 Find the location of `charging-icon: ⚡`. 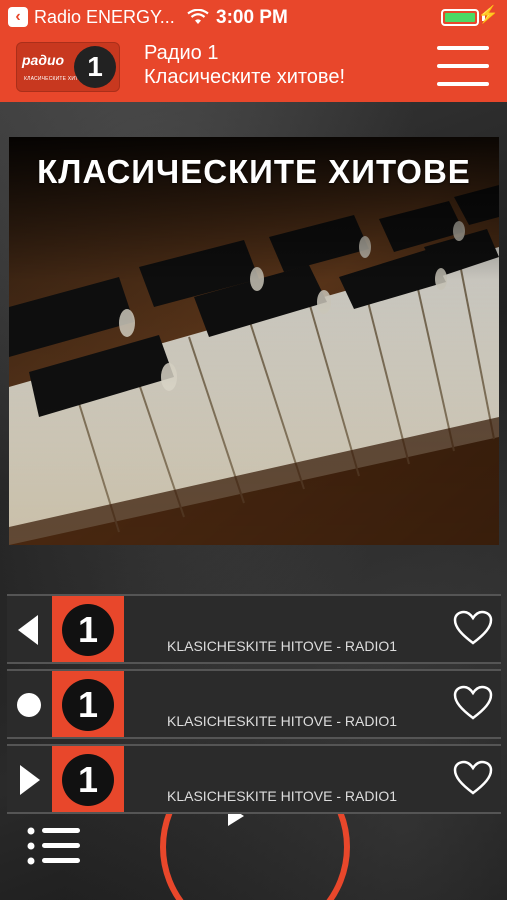

charging-icon: ⚡ is located at coordinates (488, 14).